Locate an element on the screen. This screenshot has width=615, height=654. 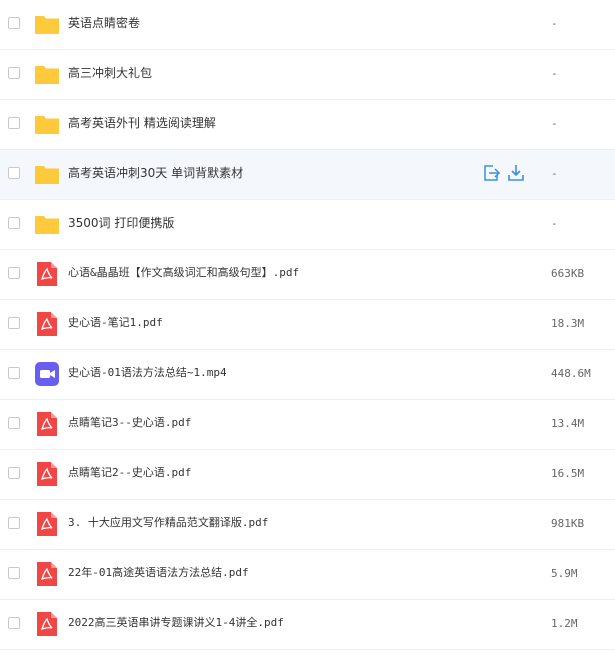
file-row: 点睛笔记3--史心语.pdf 13.4M is located at coordinates (307, 425).